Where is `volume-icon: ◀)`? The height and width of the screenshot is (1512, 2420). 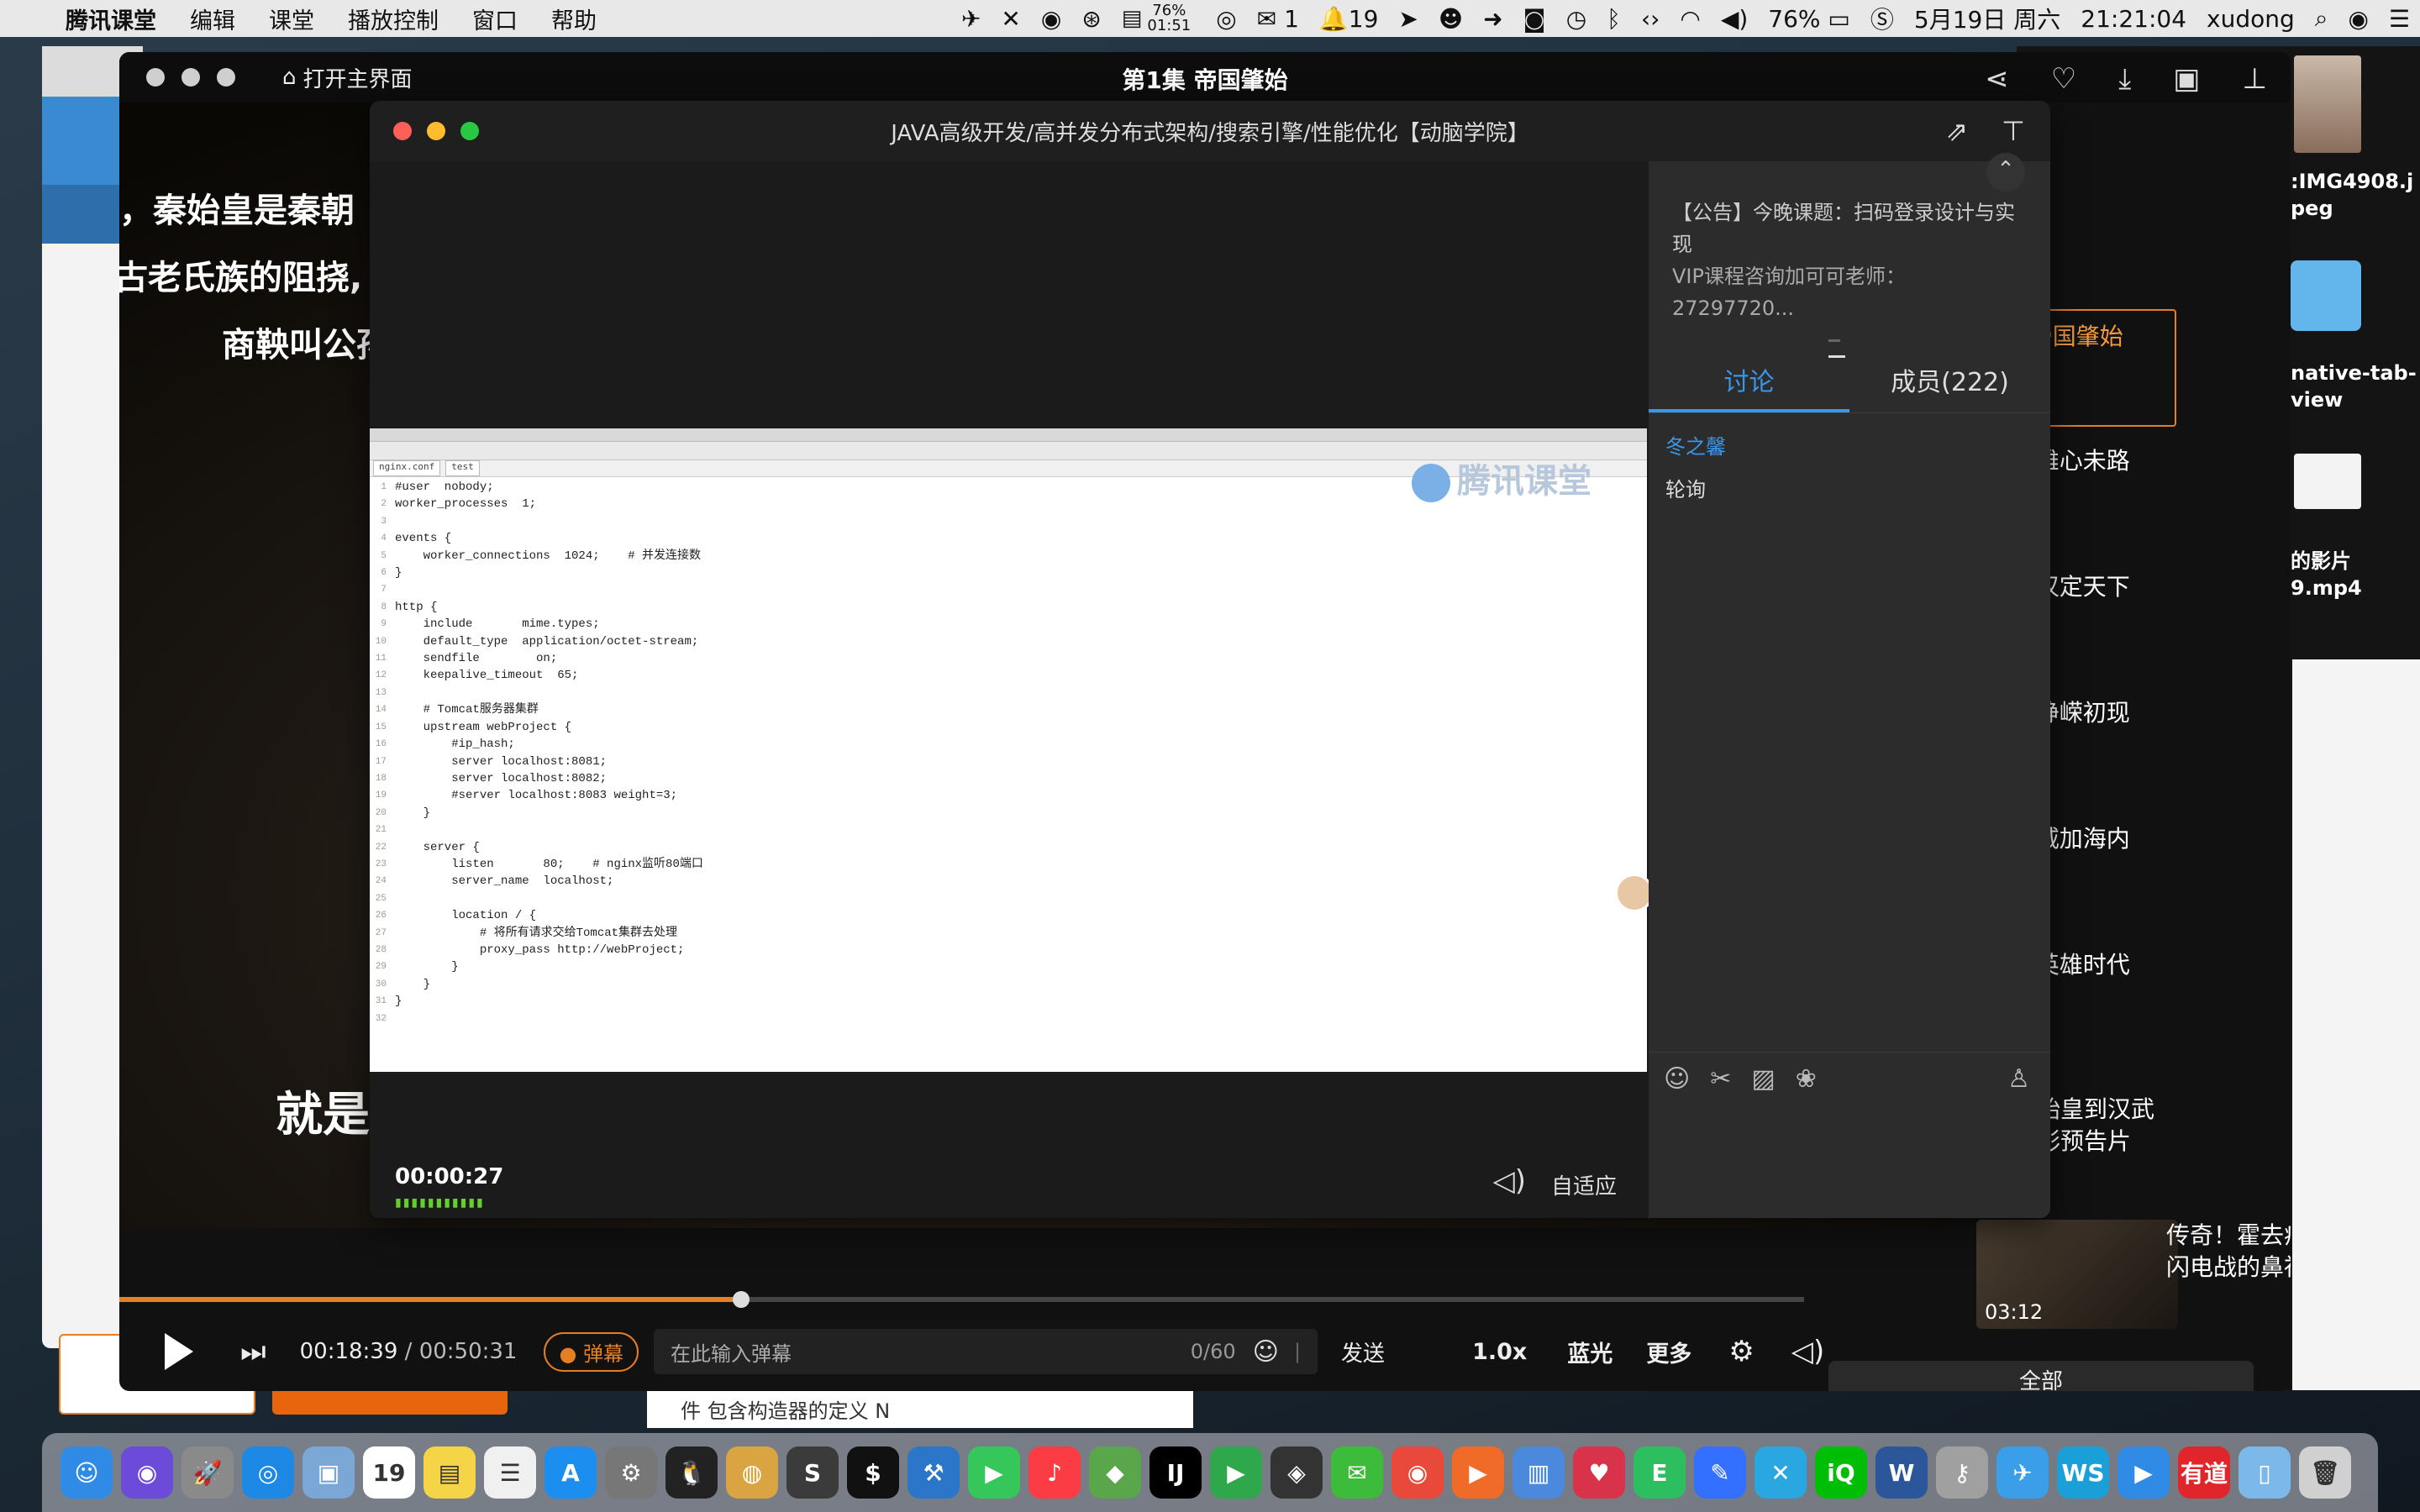
volume-icon: ◀) is located at coordinates (1735, 19).